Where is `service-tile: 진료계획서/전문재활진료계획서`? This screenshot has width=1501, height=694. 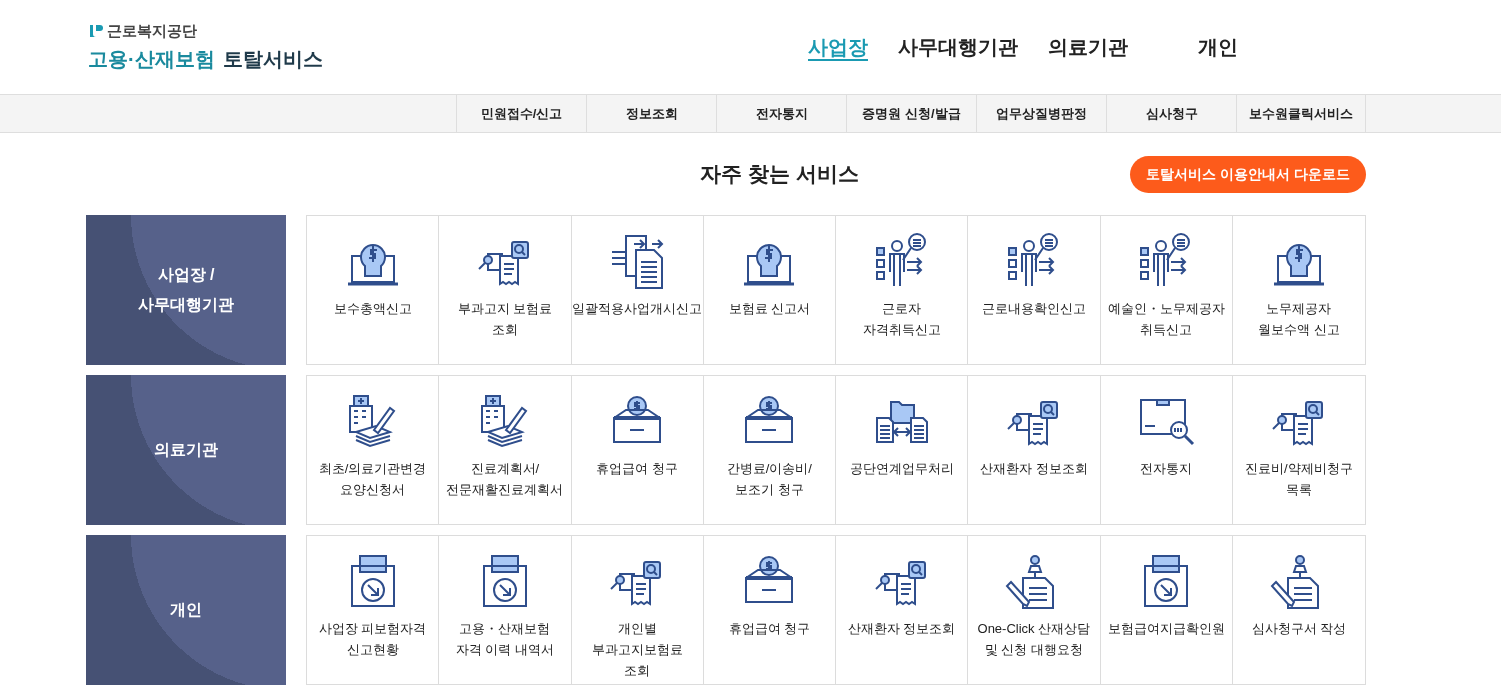
service-tile: 진료계획서/전문재활진료계획서 is located at coordinates (505, 450).